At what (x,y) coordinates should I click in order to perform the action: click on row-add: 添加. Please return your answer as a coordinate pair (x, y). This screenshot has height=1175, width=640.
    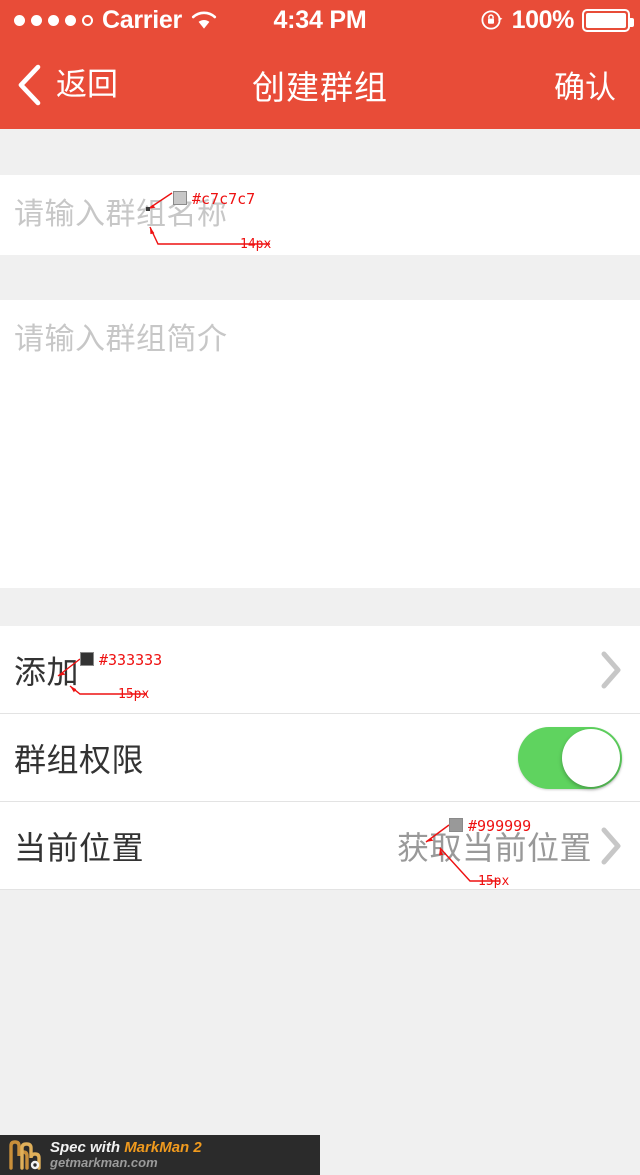
    Looking at the image, I should click on (320, 670).